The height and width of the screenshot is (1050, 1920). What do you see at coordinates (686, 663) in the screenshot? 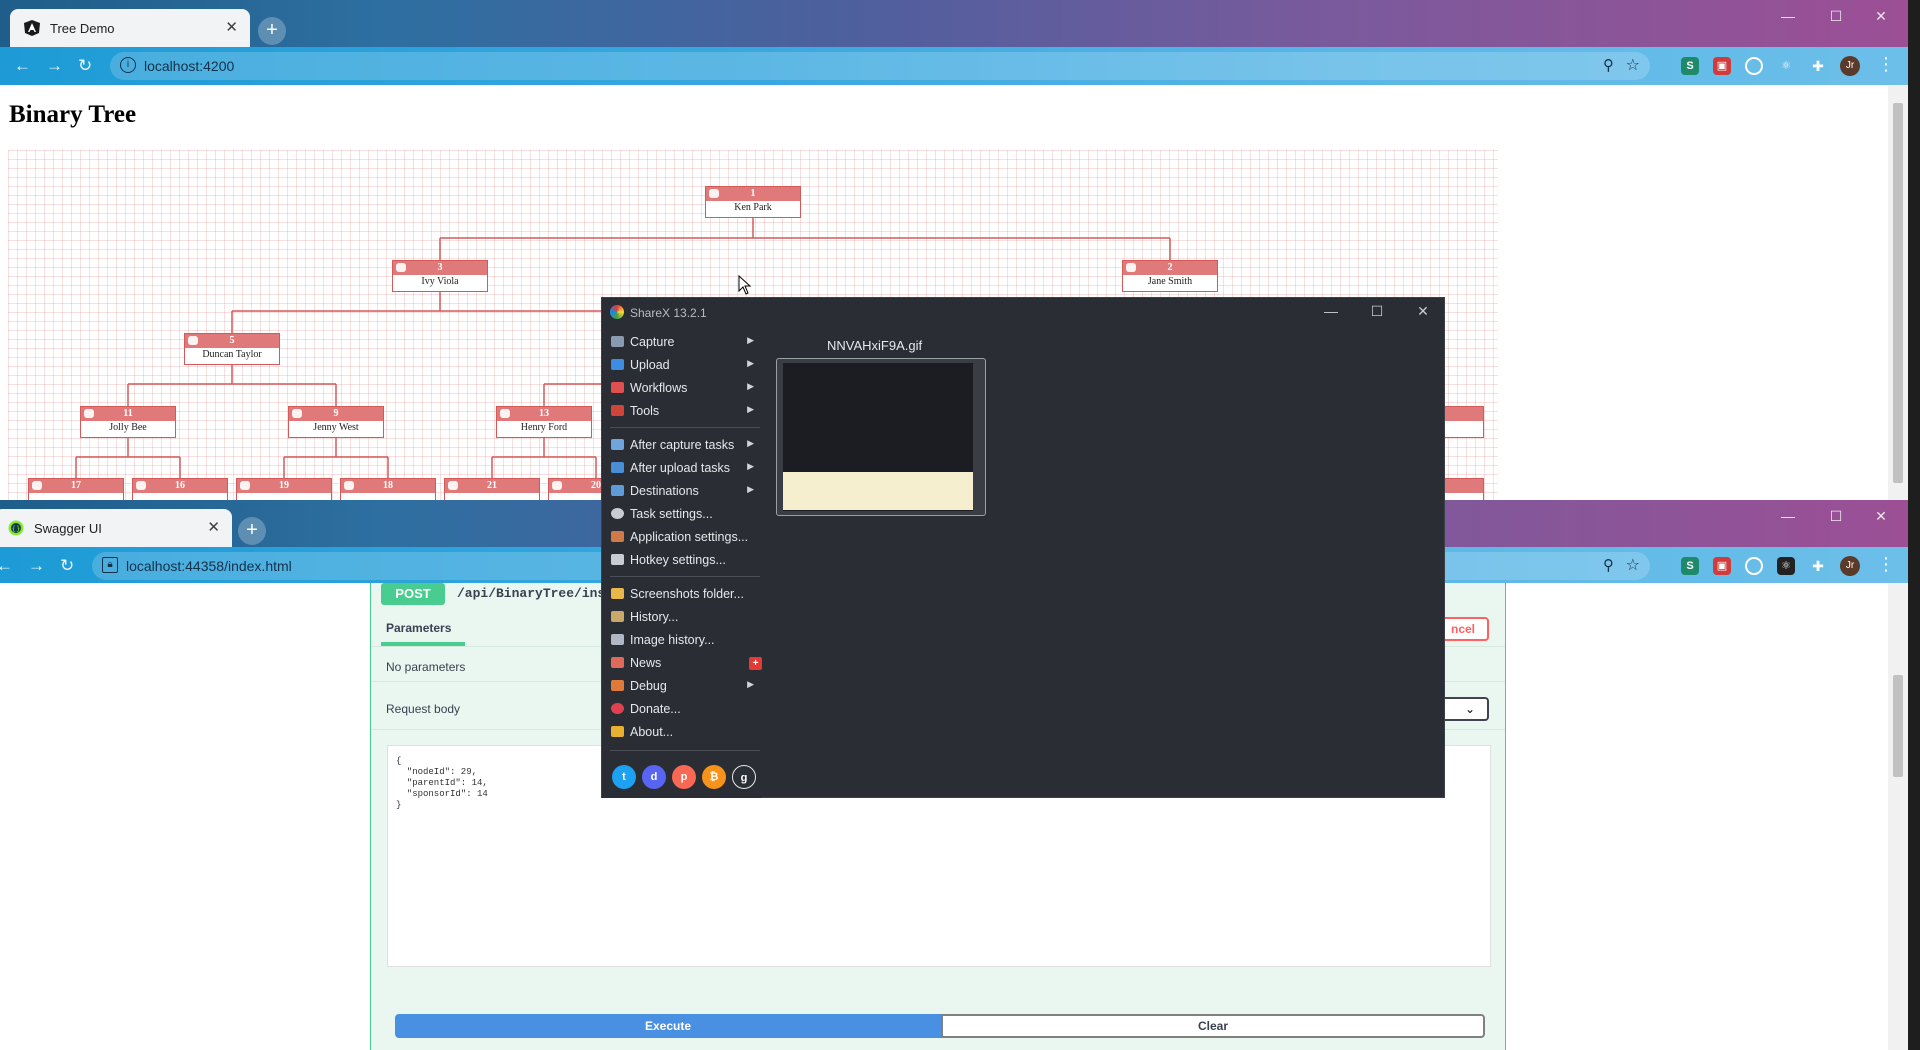
I see `menu-item-news: News +` at bounding box center [686, 663].